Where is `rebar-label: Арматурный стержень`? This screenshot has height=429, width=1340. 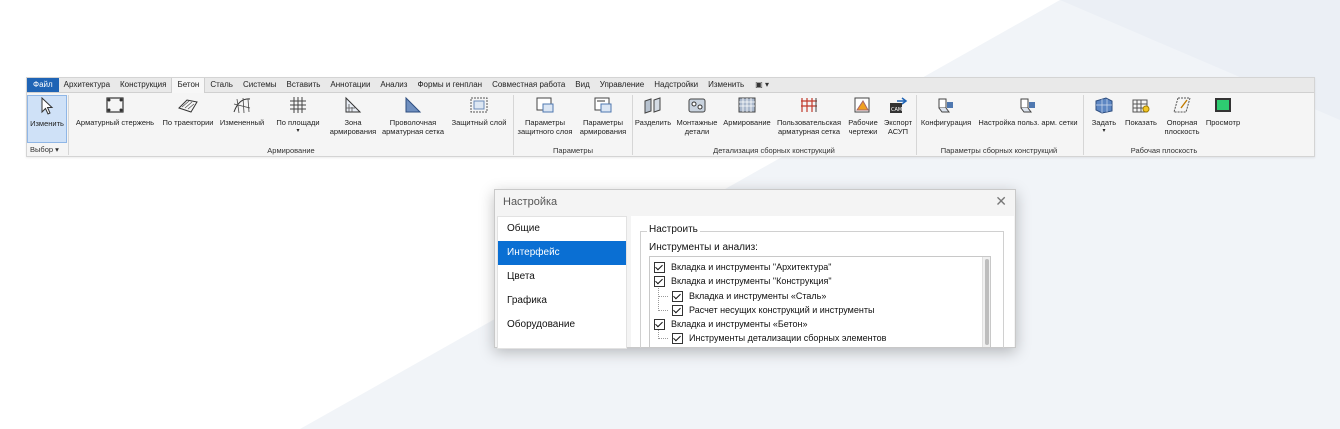 rebar-label: Арматурный стержень is located at coordinates (115, 122).